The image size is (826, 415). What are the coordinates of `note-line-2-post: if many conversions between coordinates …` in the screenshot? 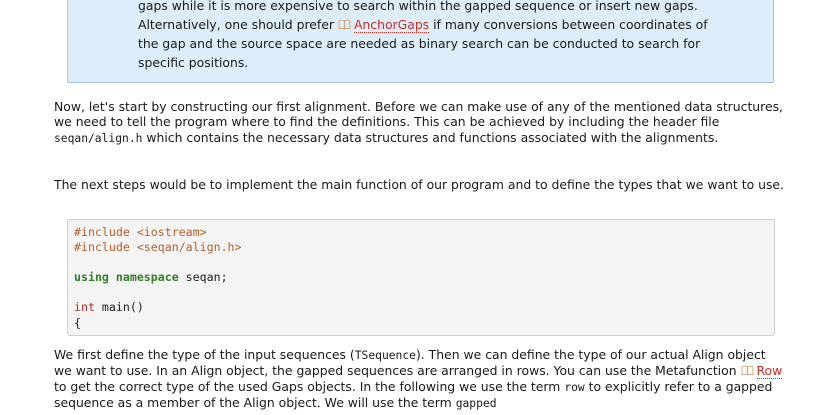 It's located at (568, 24).